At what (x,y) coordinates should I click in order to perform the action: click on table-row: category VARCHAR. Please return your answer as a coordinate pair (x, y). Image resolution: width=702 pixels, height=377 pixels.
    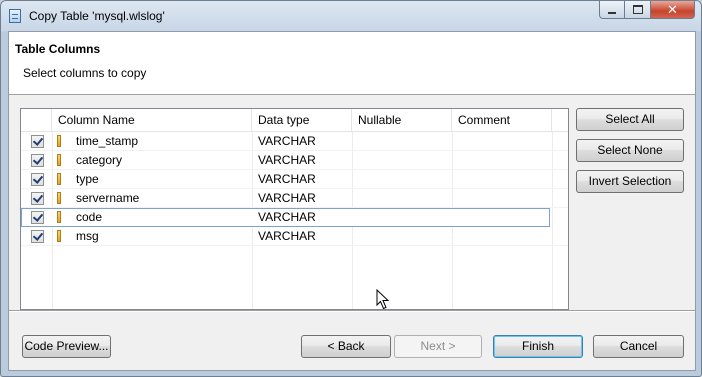
    Looking at the image, I should click on (294, 160).